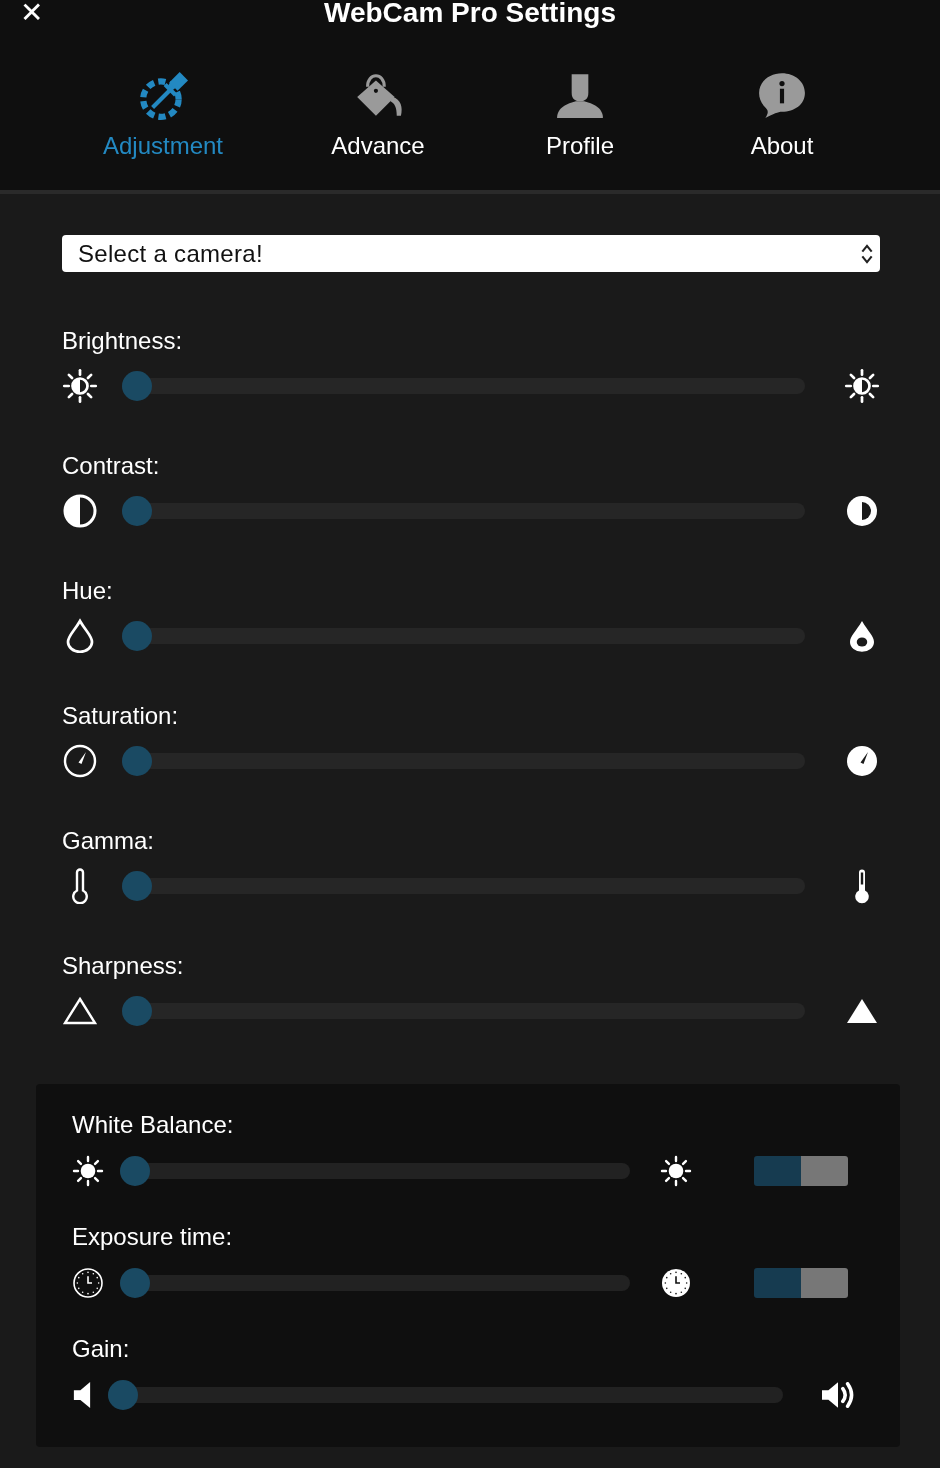  What do you see at coordinates (580, 115) in the screenshot?
I see `tab: Profile` at bounding box center [580, 115].